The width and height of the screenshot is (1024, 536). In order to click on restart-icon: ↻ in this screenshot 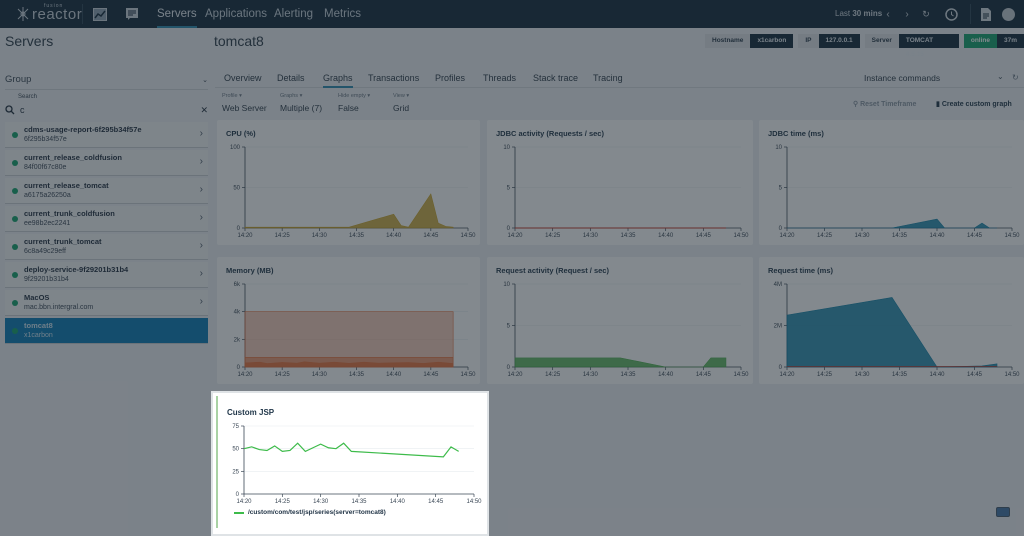, I will do `click(1015, 77)`.